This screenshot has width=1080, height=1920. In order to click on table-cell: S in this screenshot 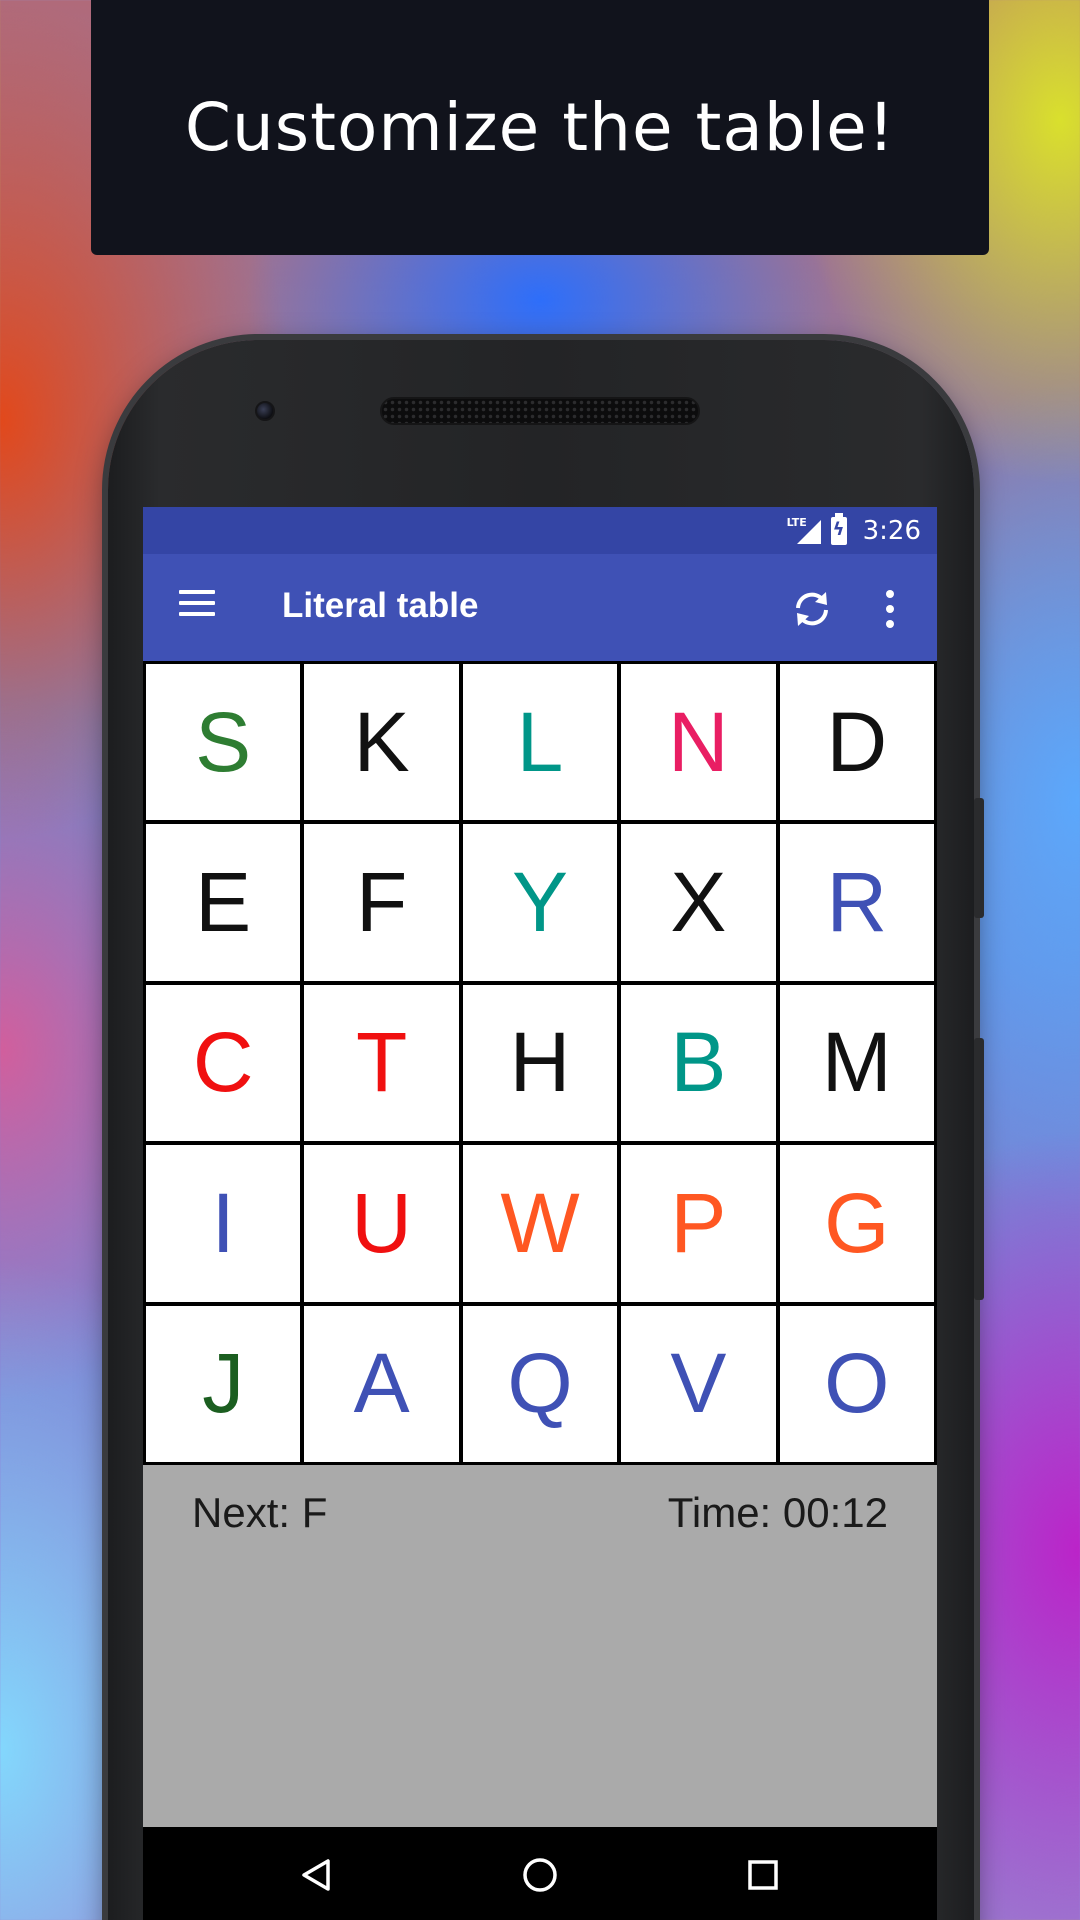, I will do `click(223, 742)`.